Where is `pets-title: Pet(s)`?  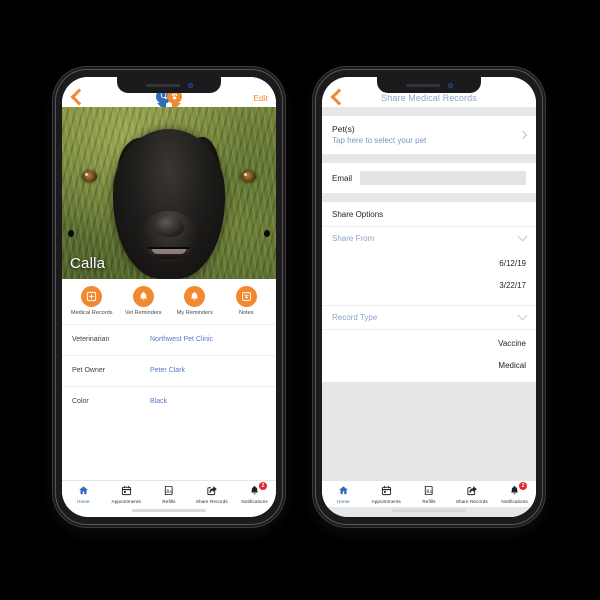
pets-title: Pet(s) is located at coordinates (343, 129).